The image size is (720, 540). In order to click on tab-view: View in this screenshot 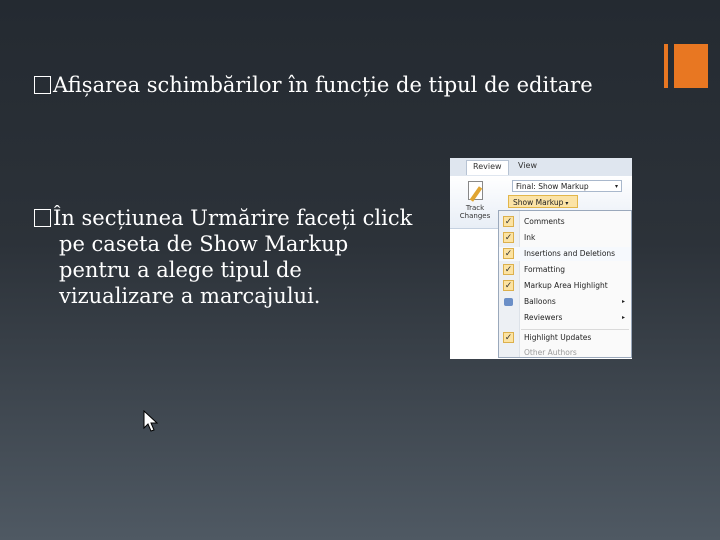, I will do `click(527, 165)`.